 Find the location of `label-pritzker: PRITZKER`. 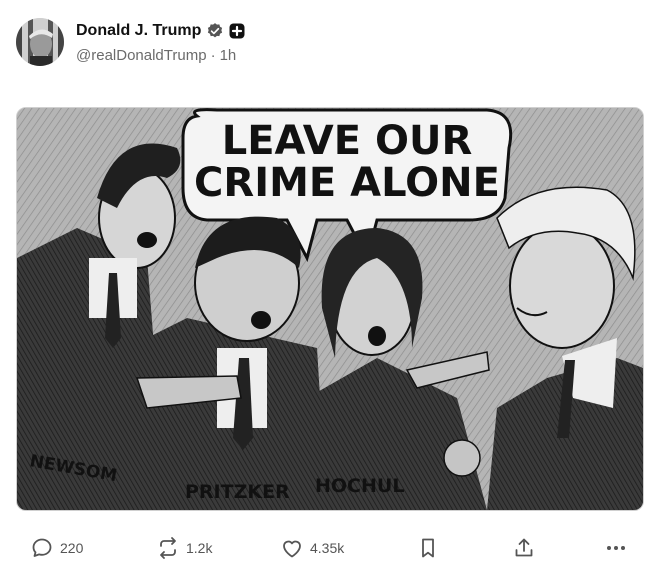

label-pritzker: PRITZKER is located at coordinates (237, 492).